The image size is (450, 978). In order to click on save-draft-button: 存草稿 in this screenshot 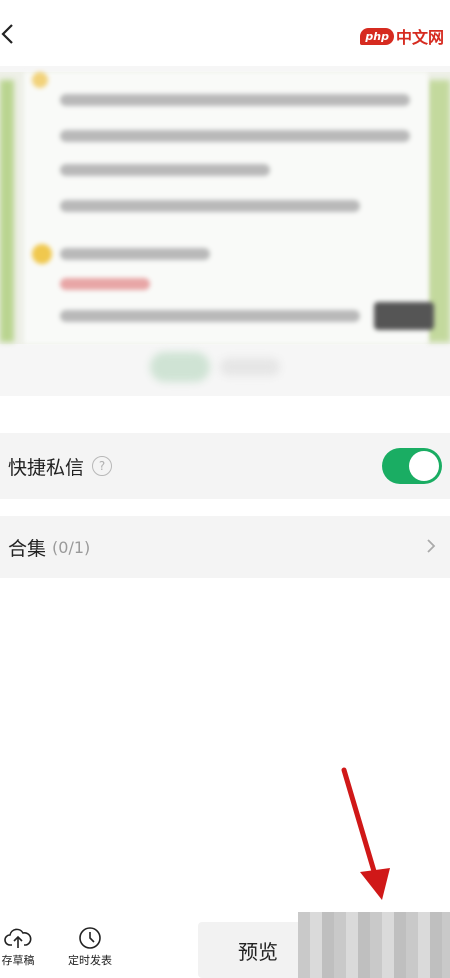, I will do `click(24, 947)`.